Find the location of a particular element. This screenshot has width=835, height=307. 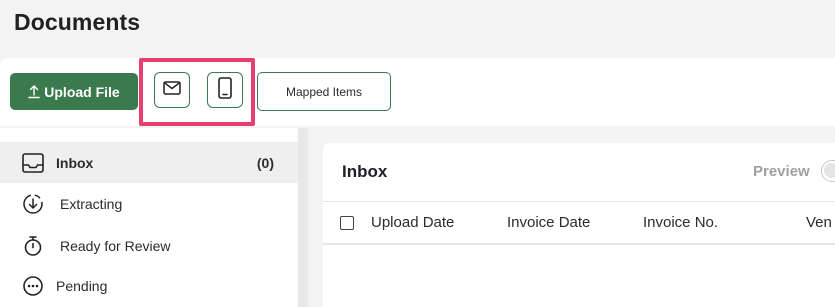

upload-file-button: Upload File is located at coordinates (74, 91).